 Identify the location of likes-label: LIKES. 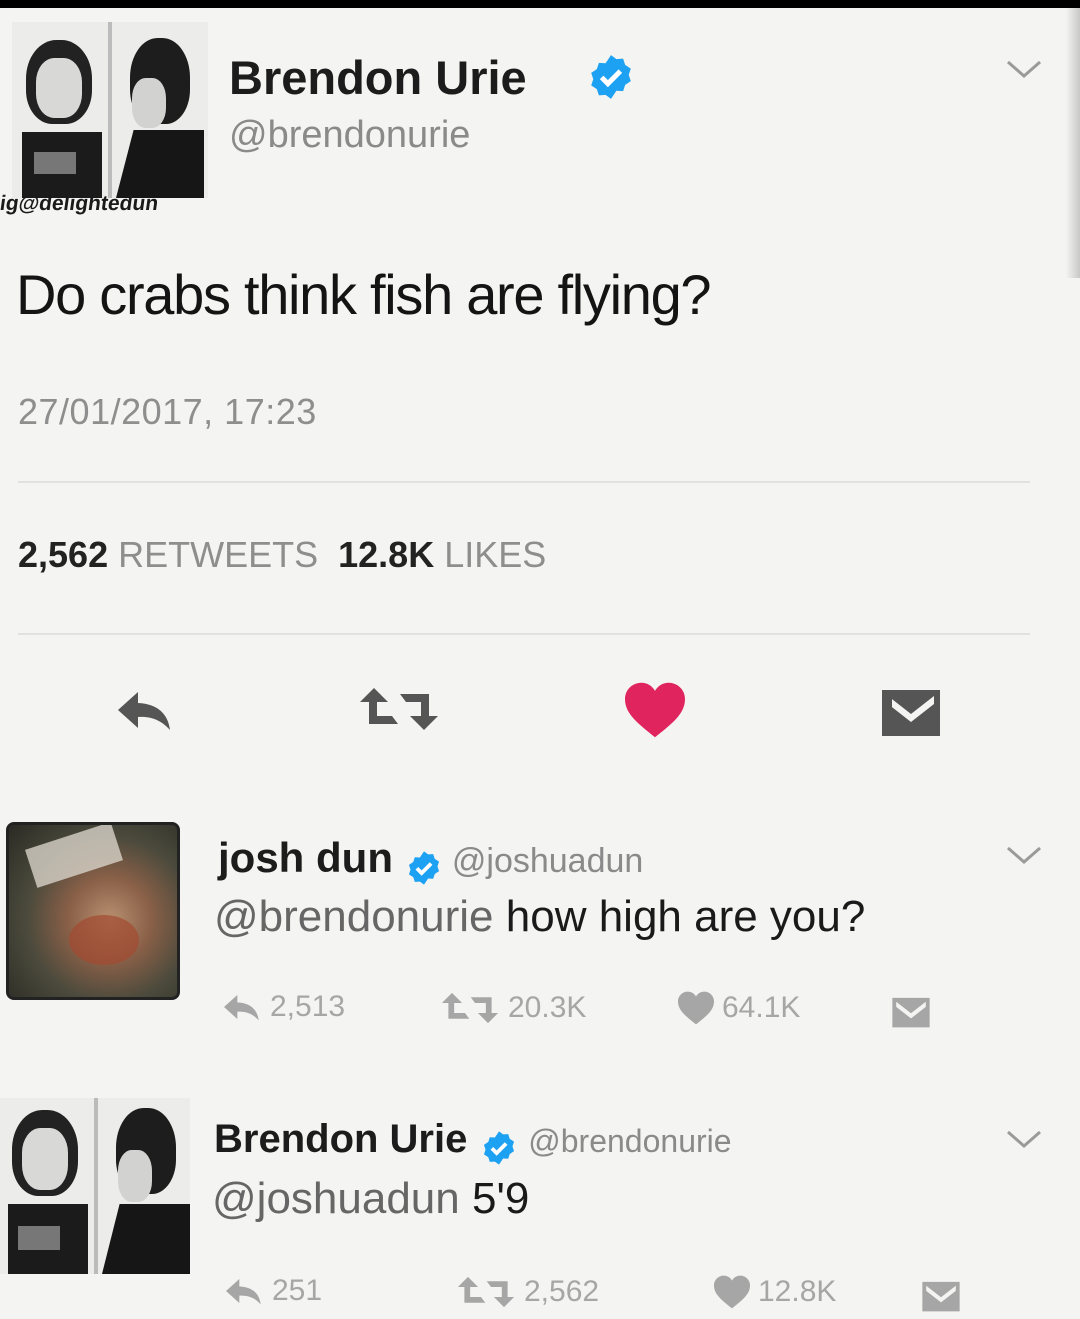
(495, 554).